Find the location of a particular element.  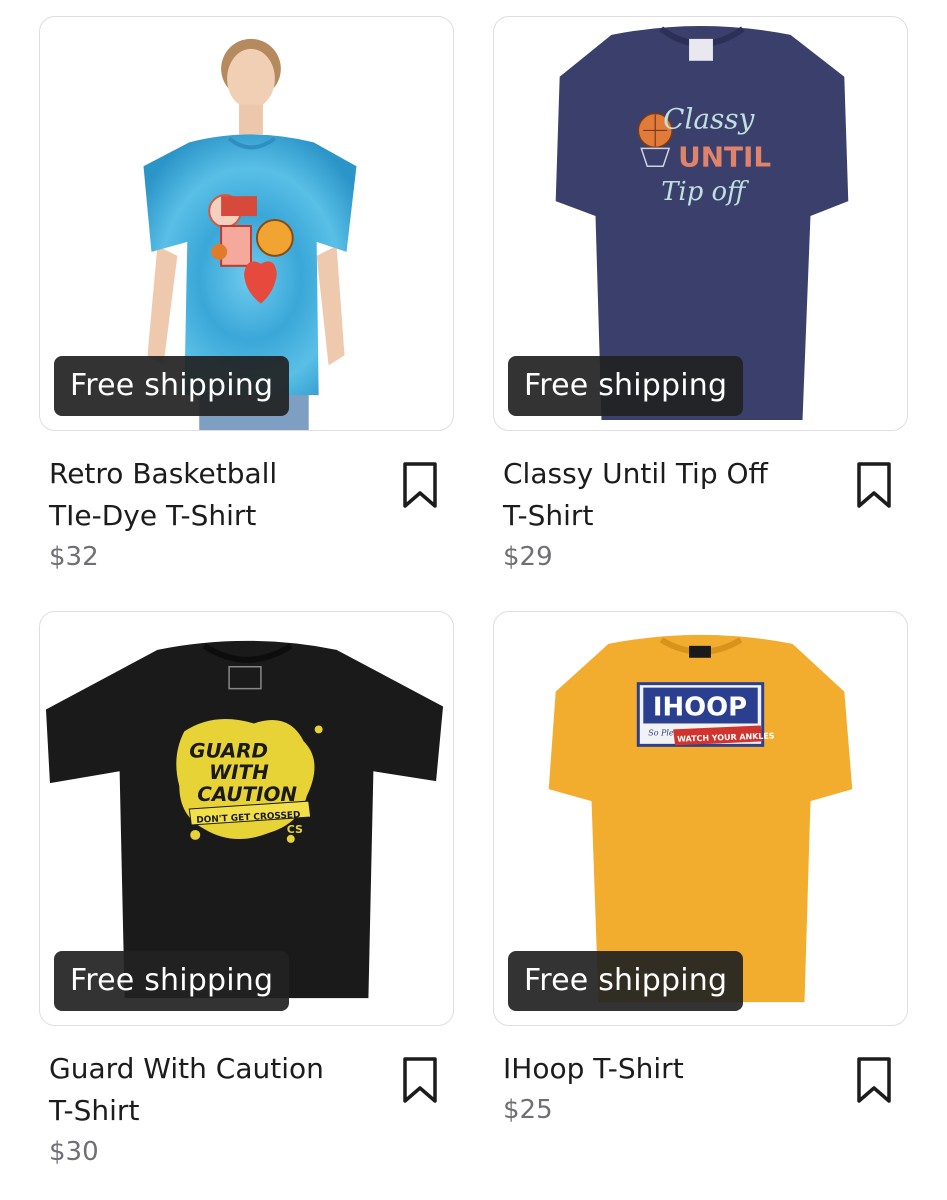

product-info: Guard With Caution T-Shirt $30 is located at coordinates (246, 1098).